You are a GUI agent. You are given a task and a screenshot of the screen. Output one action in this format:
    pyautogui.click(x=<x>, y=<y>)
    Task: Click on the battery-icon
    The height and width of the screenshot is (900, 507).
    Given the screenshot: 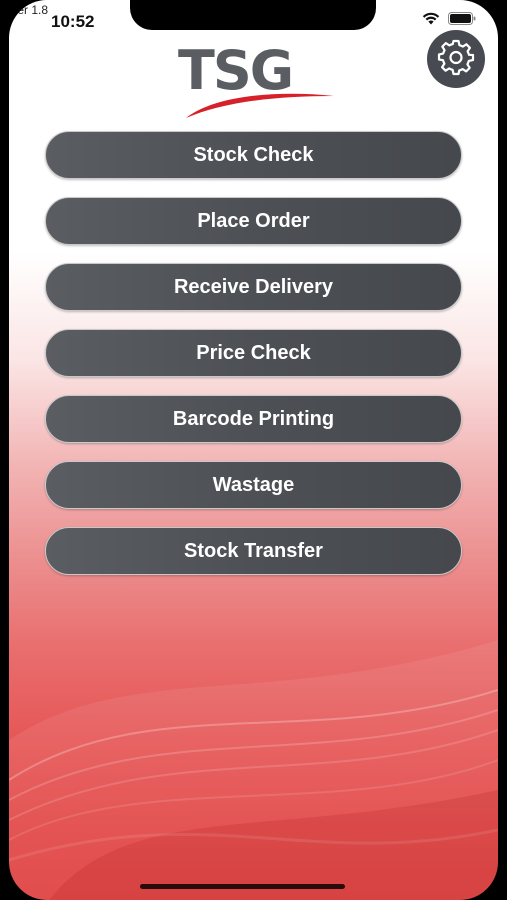 What is the action you would take?
    pyautogui.click(x=462, y=18)
    